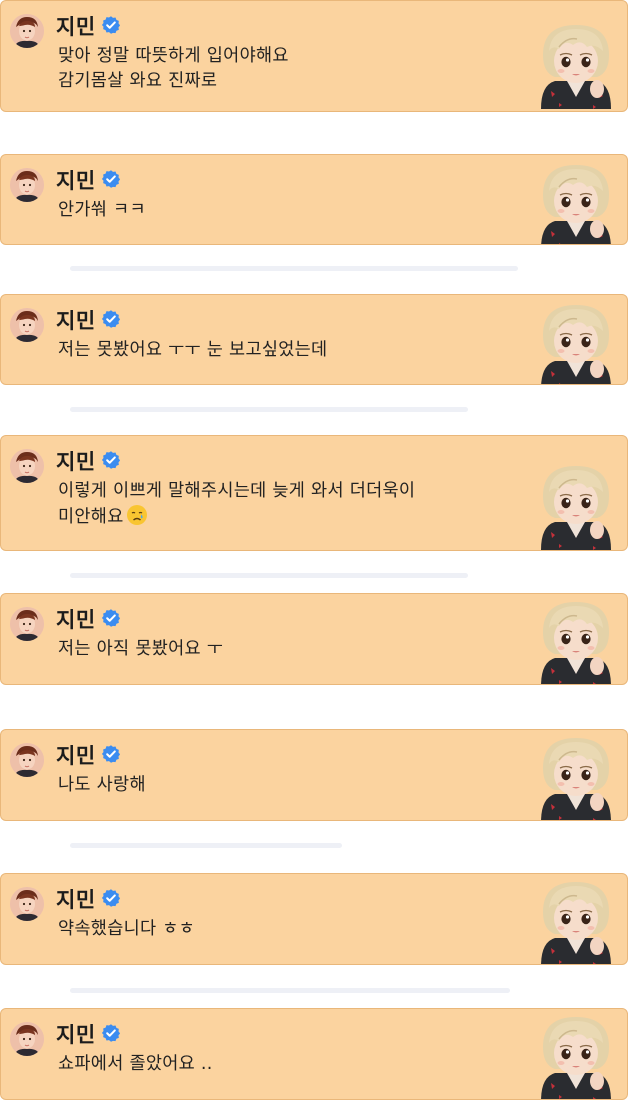 The height and width of the screenshot is (1100, 630). I want to click on message-text: 약속했습니다 ㅎㅎ, so click(127, 929).